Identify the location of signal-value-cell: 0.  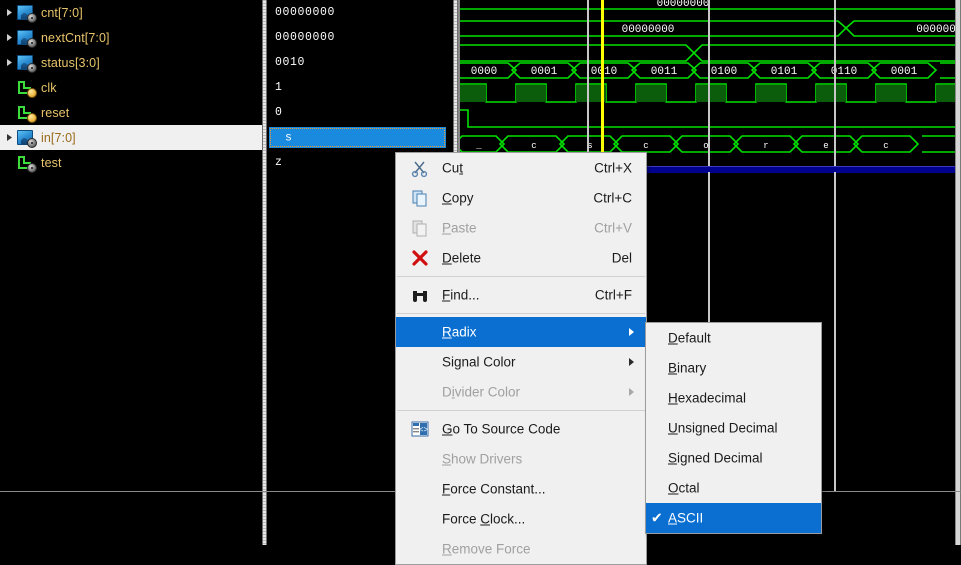
(358, 112).